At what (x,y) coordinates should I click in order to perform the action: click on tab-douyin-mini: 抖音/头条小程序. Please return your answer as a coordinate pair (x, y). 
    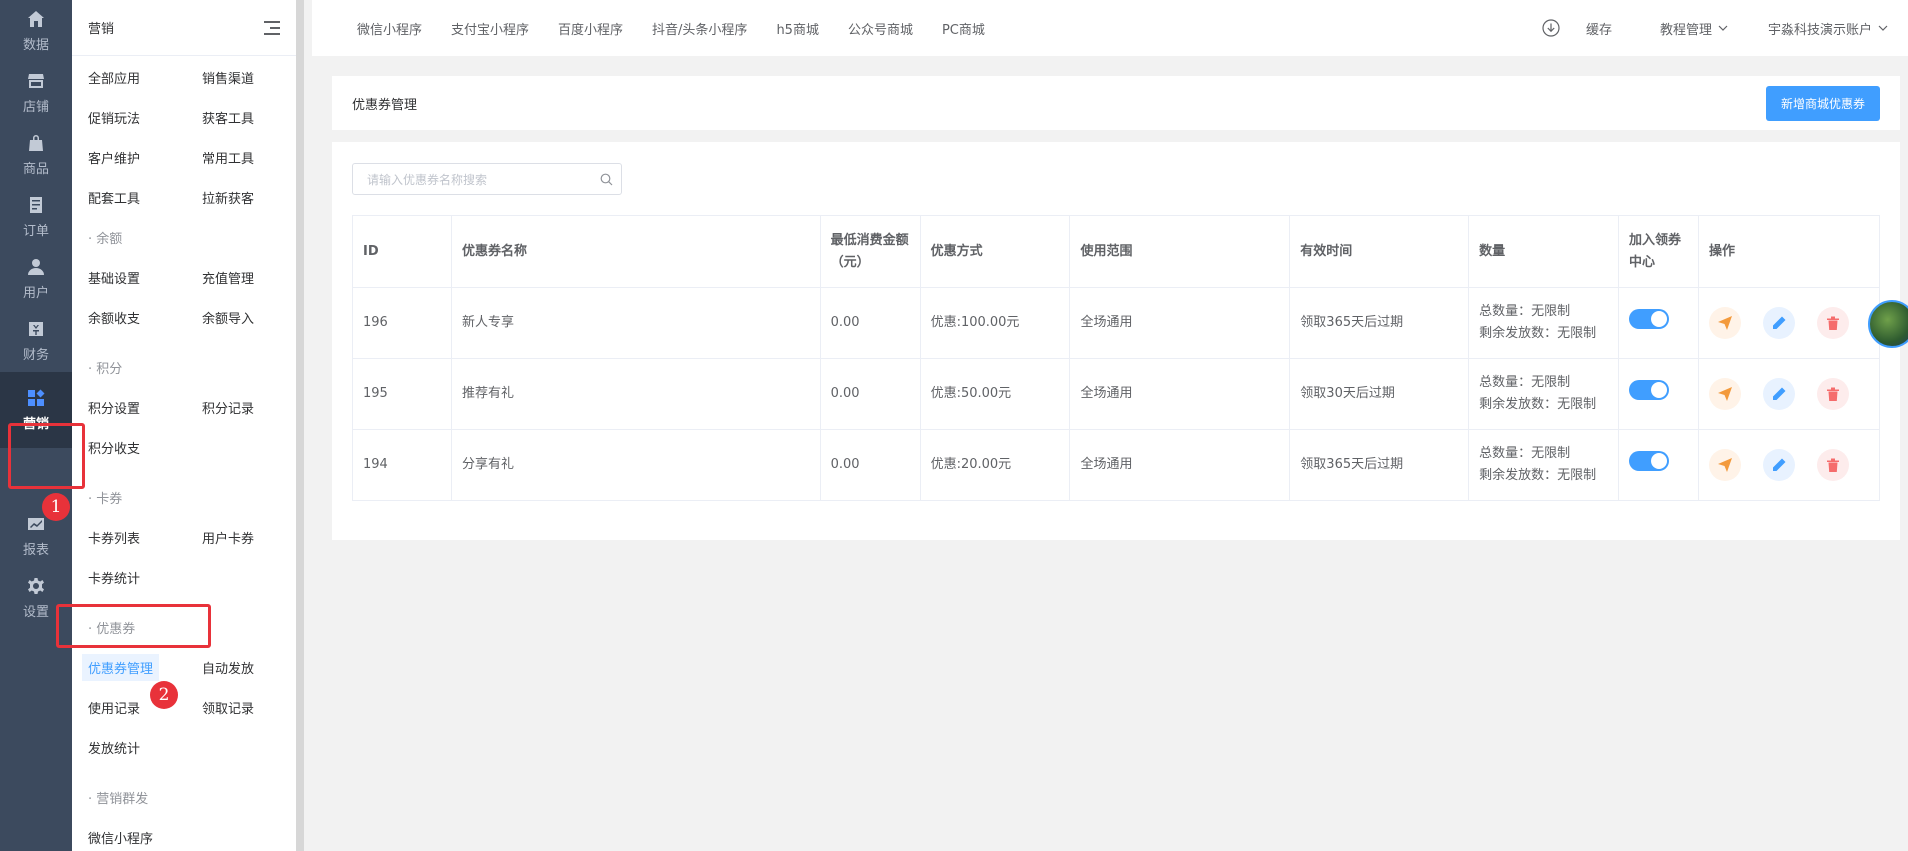
    Looking at the image, I should click on (699, 28).